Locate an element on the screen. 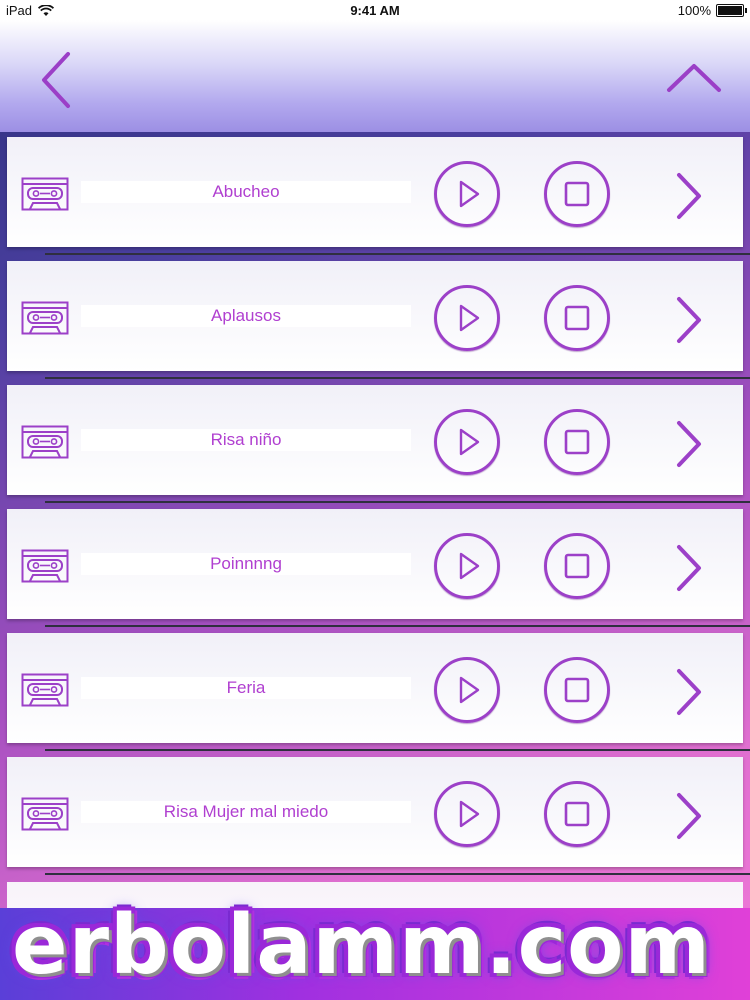  sound-name: Feria is located at coordinates (246, 688).